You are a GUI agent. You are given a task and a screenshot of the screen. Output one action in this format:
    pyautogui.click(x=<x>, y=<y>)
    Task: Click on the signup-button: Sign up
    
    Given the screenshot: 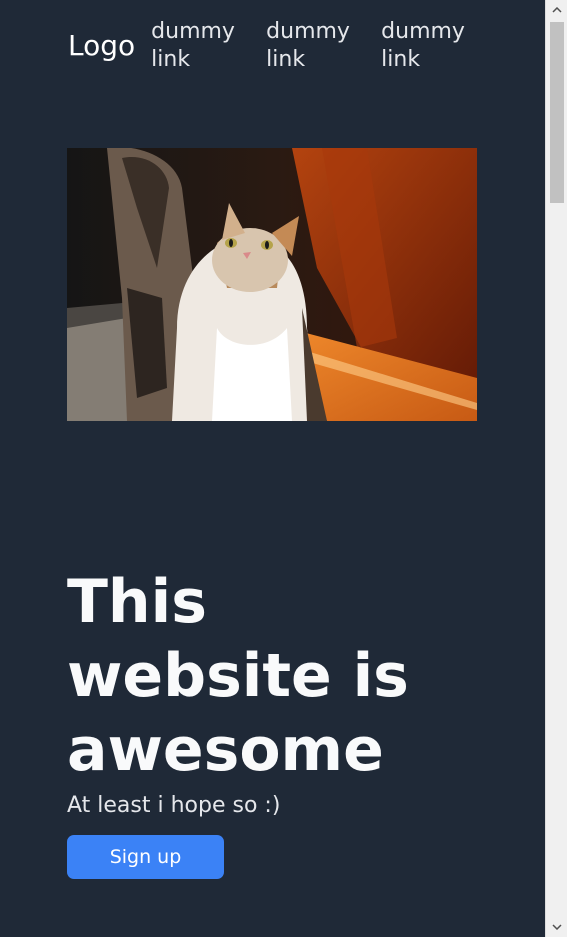 What is the action you would take?
    pyautogui.click(x=145, y=857)
    